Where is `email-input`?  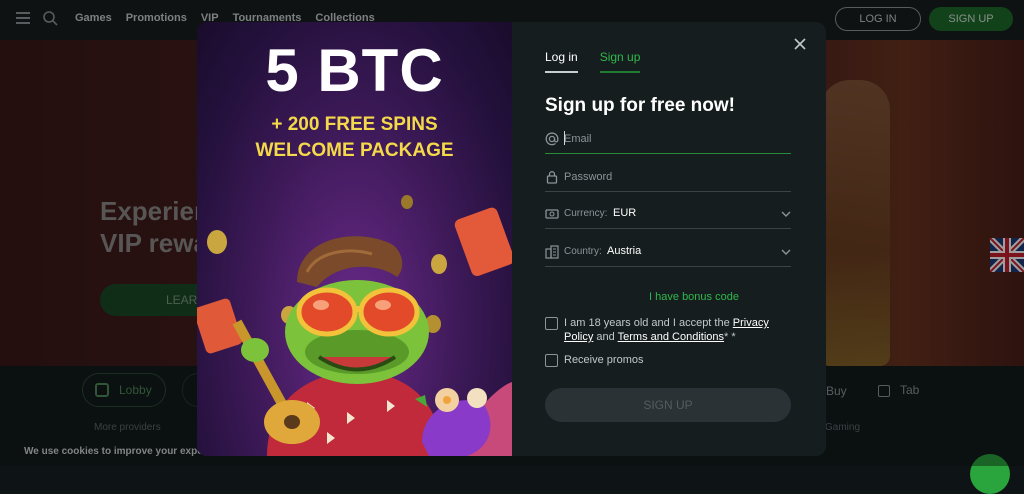
email-input is located at coordinates (674, 139).